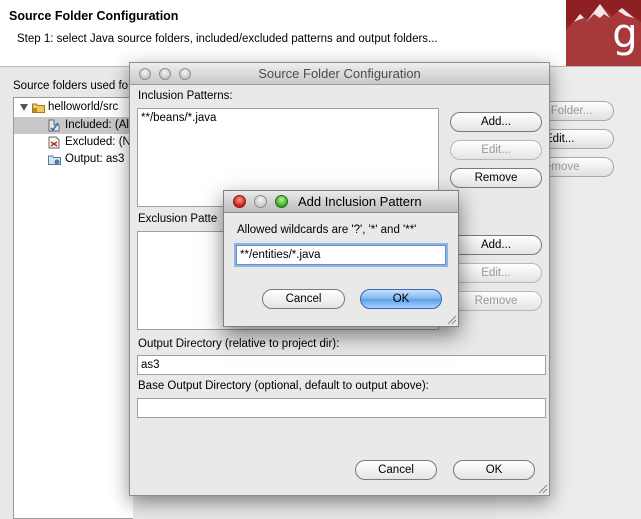 The height and width of the screenshot is (519, 641). I want to click on source-folders-label: Source folders used fo, so click(71, 86).